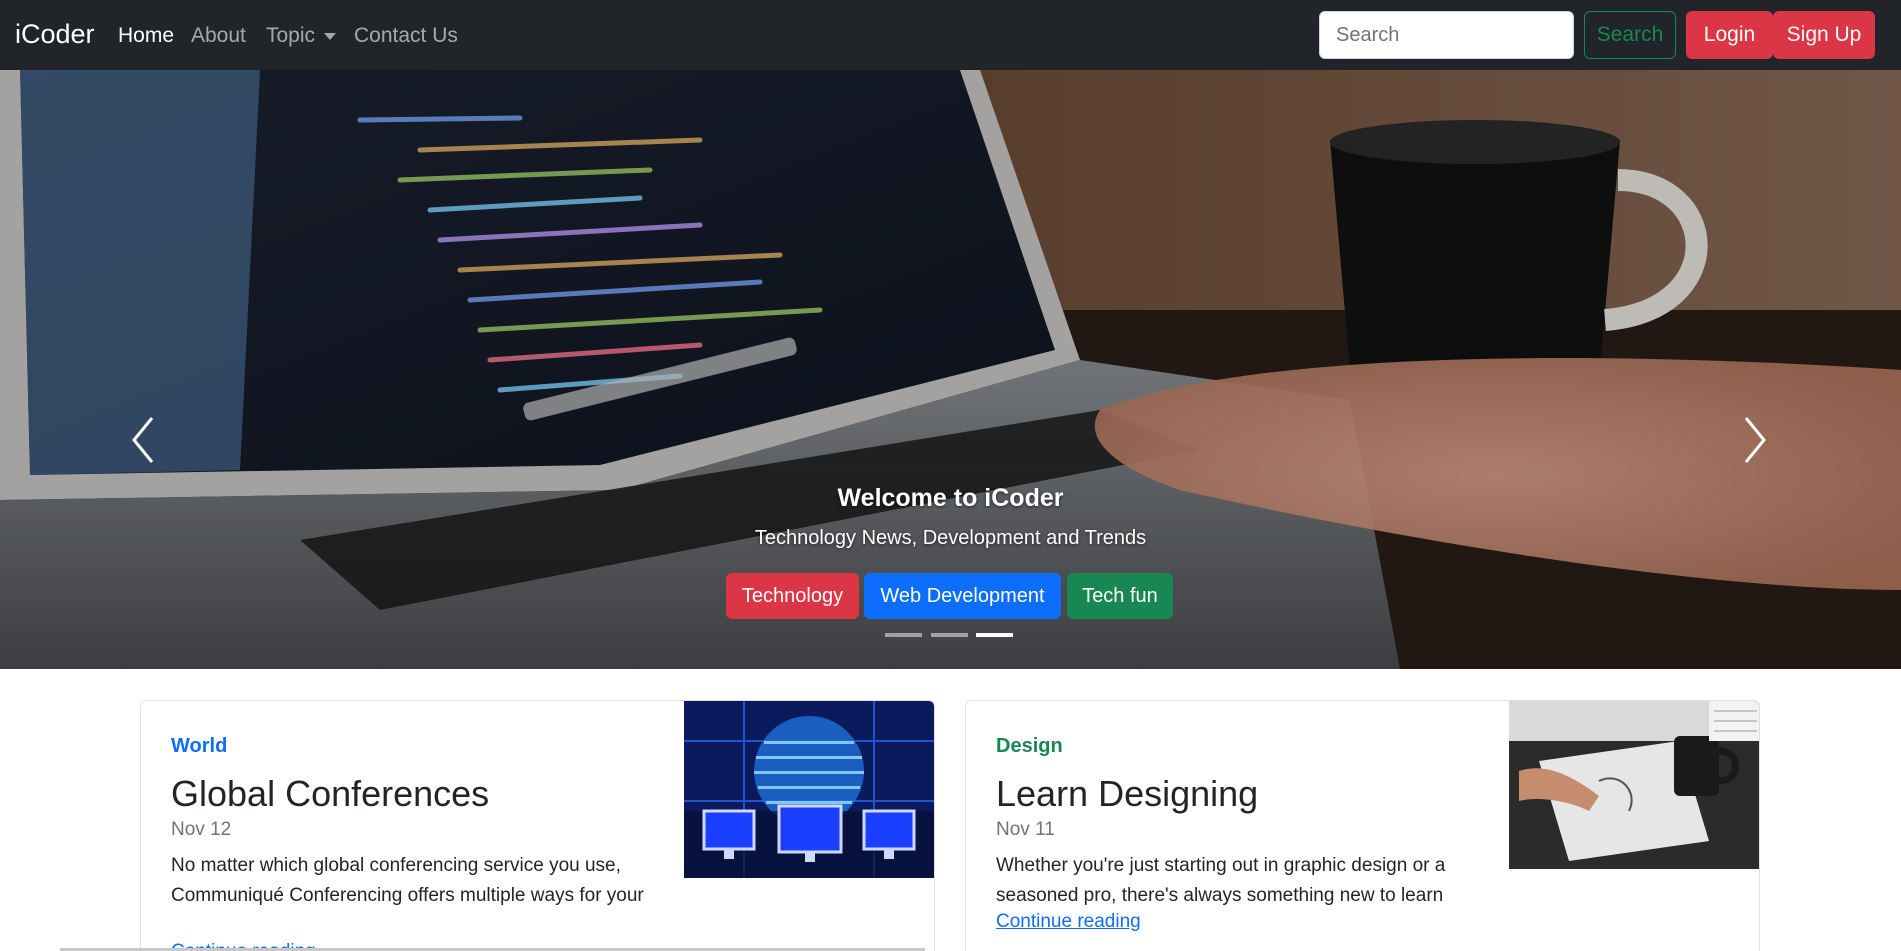  Describe the element at coordinates (55, 34) in the screenshot. I see `brand-logo: iCoder` at that location.